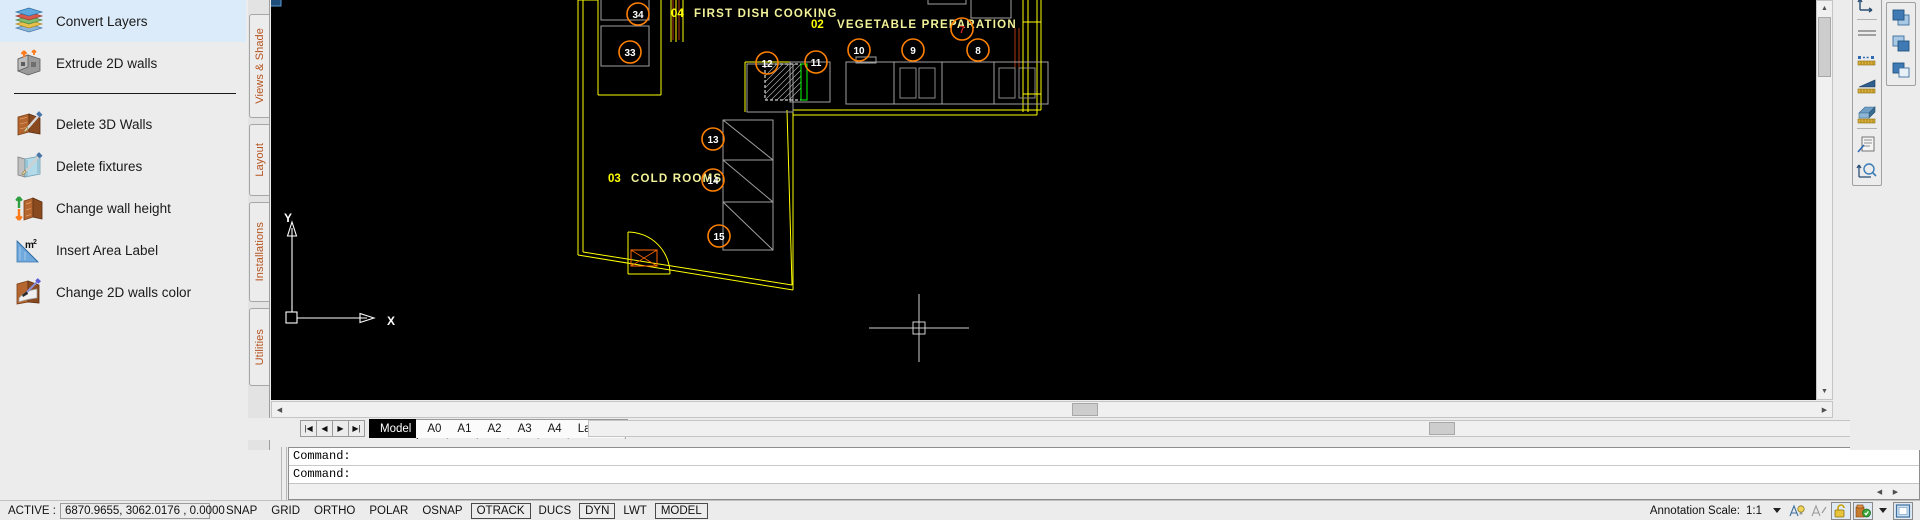  What do you see at coordinates (816, 63) in the screenshot?
I see `svg-text: 11` at bounding box center [816, 63].